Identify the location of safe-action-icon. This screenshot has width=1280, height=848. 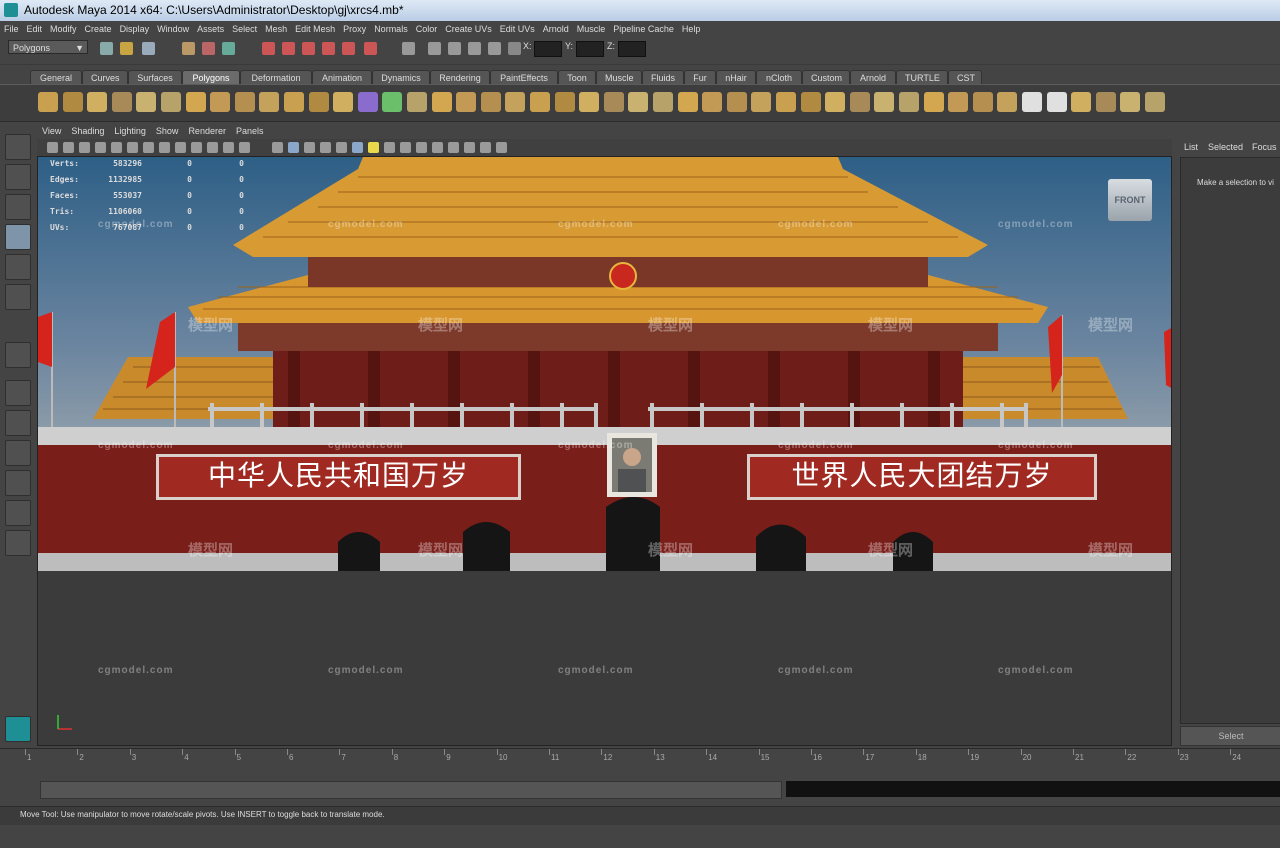
(228, 147).